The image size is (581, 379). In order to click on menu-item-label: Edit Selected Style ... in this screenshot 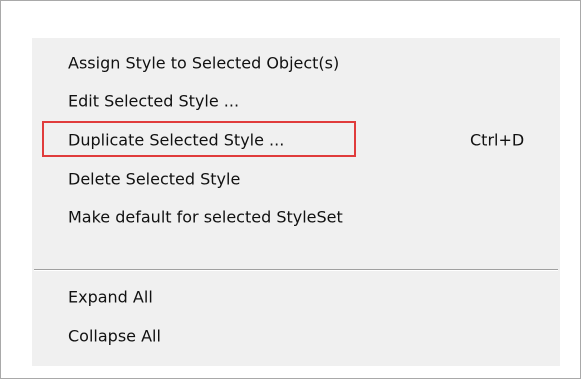, I will do `click(154, 101)`.